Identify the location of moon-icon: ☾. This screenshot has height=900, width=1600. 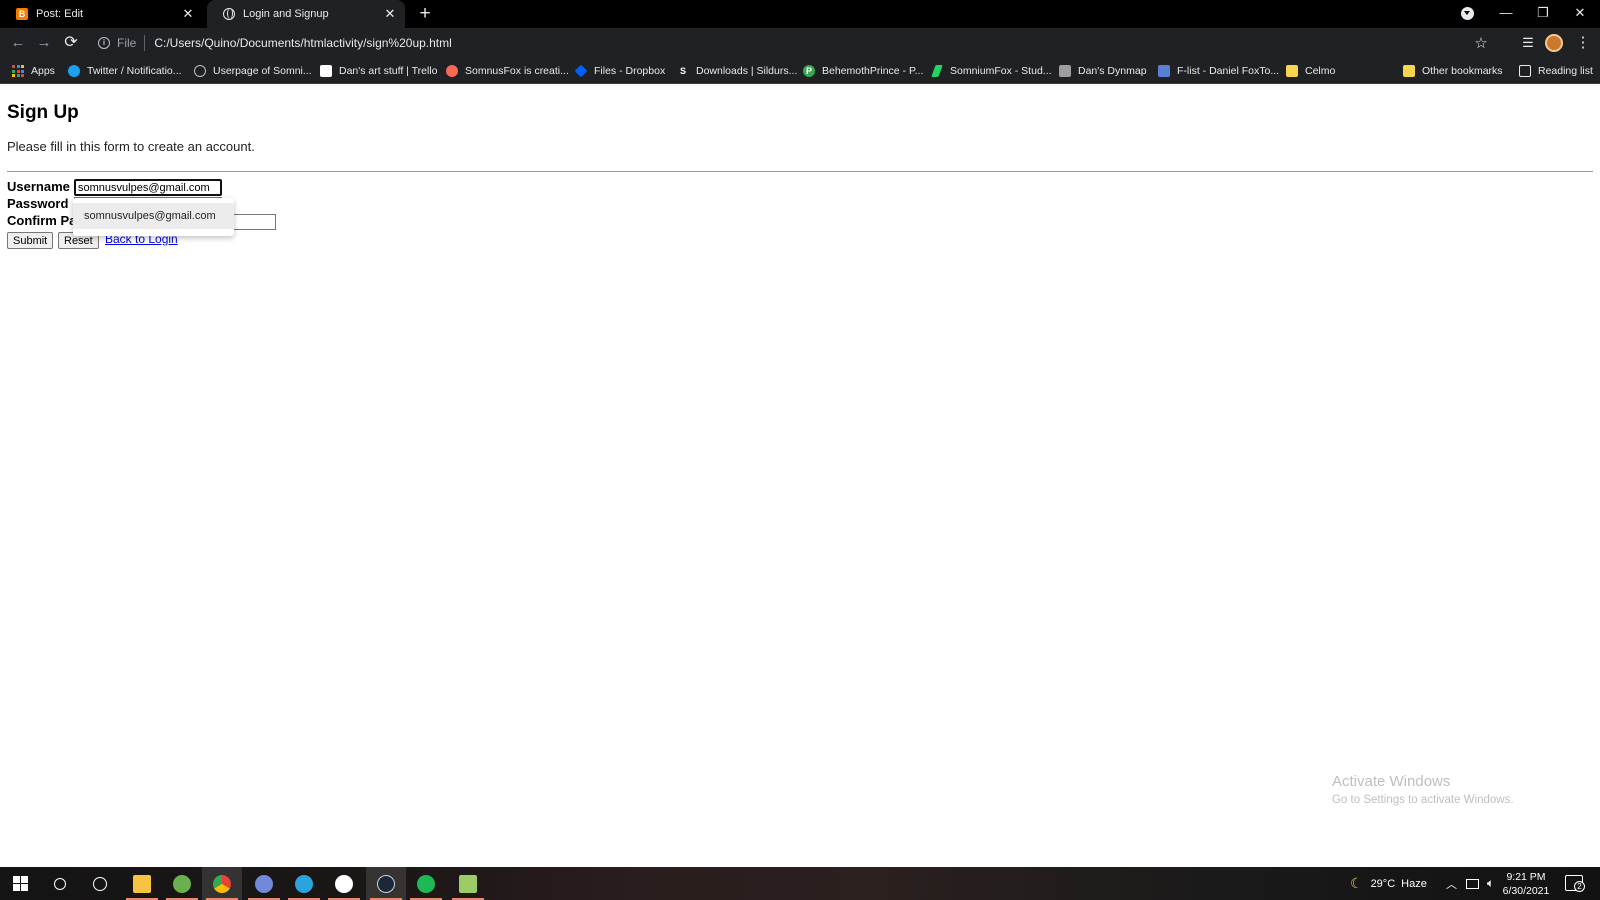
(1356, 883).